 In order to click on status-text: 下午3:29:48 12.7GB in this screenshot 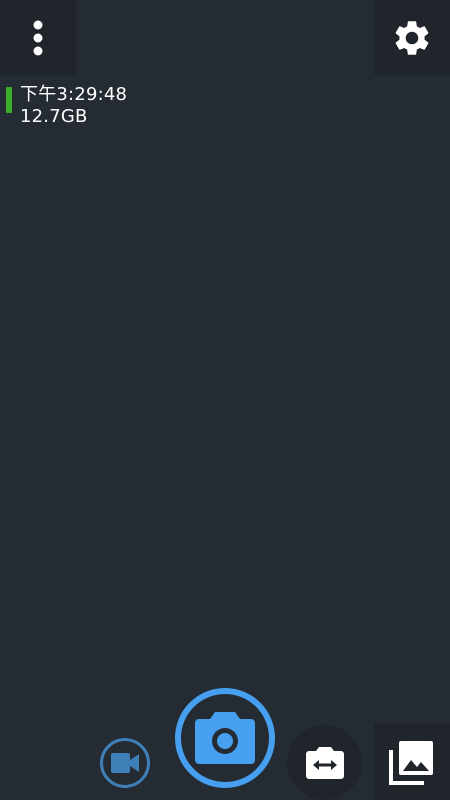, I will do `click(73, 106)`.